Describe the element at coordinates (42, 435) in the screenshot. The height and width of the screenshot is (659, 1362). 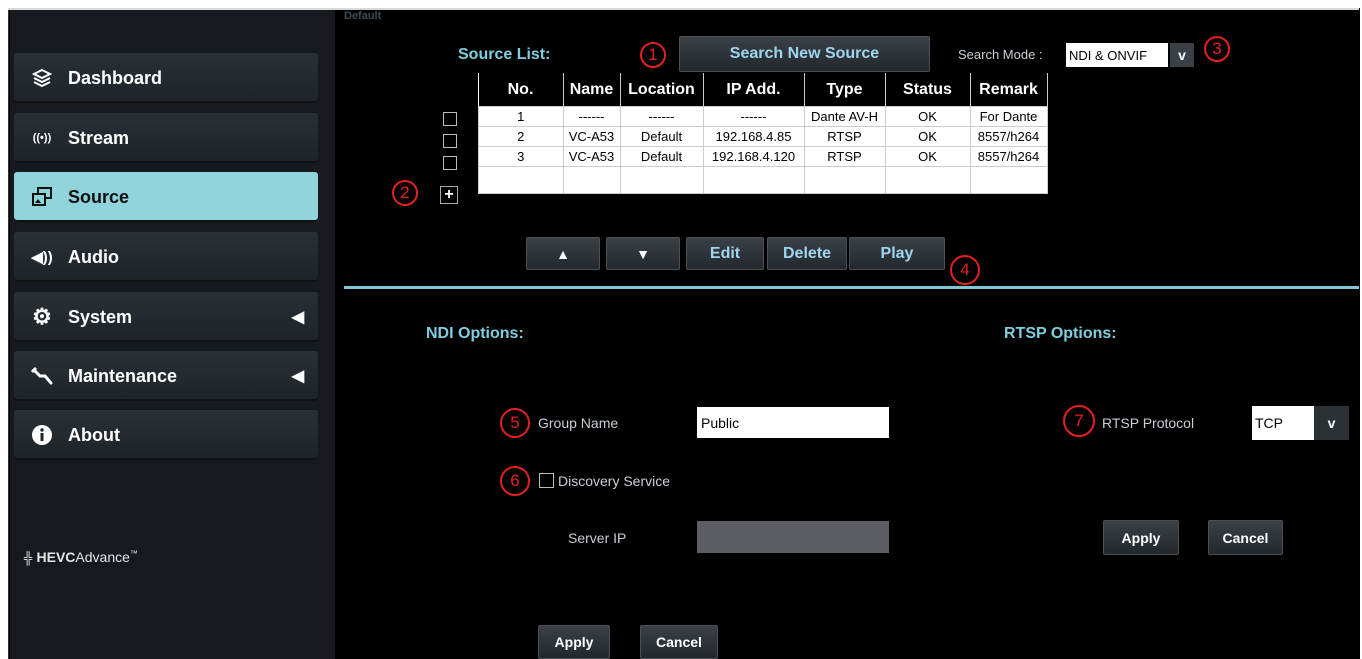
I see `info-icon` at that location.